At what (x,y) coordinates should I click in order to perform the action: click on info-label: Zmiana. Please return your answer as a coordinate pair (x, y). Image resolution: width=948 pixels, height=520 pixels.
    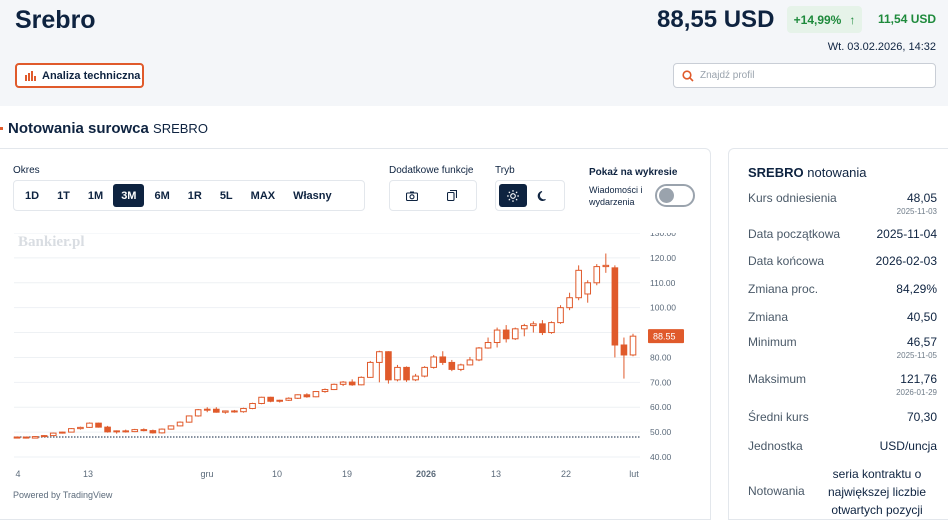
    Looking at the image, I should click on (768, 317).